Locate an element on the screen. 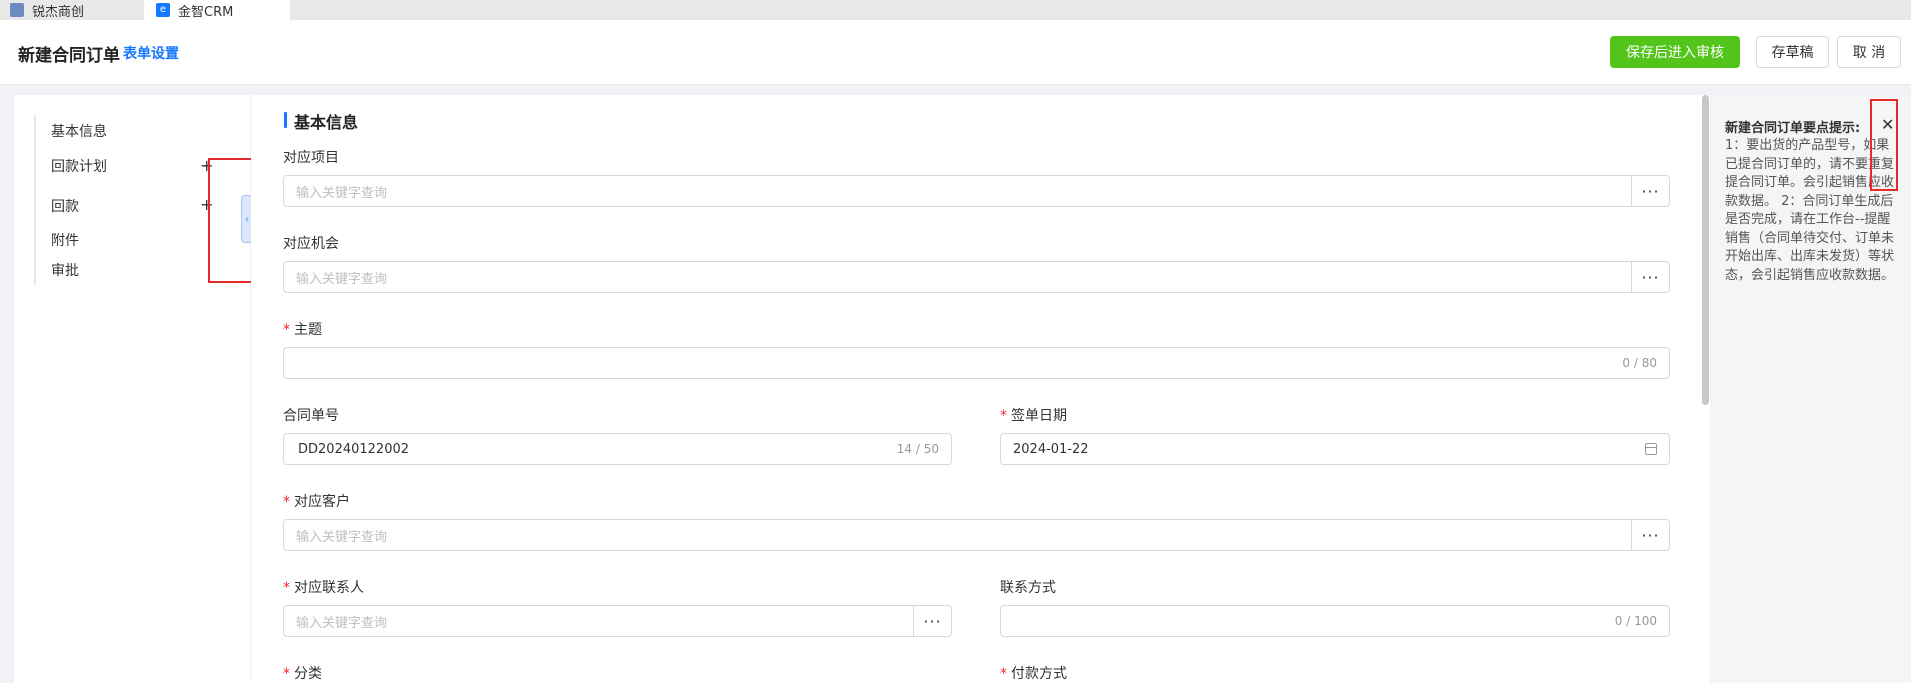 Image resolution: width=1911 pixels, height=683 pixels. subject-input: 0 / 80 is located at coordinates (976, 363).